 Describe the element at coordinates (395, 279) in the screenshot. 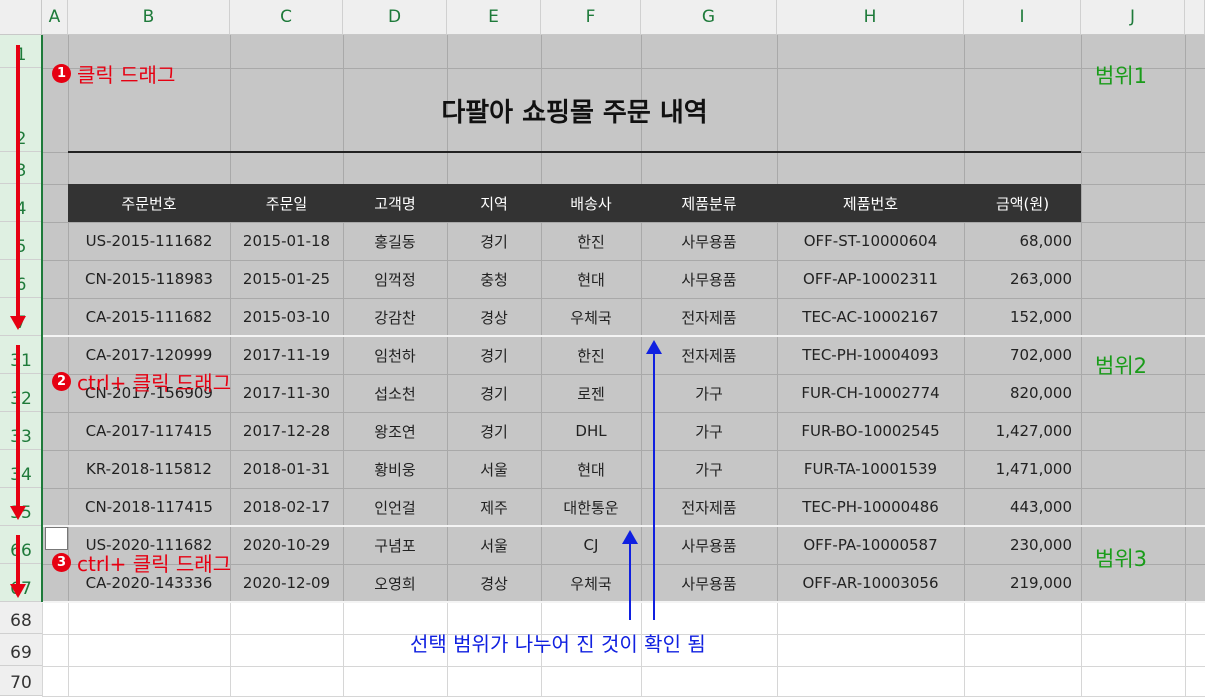

I see `table-cell: 임꺽정` at that location.